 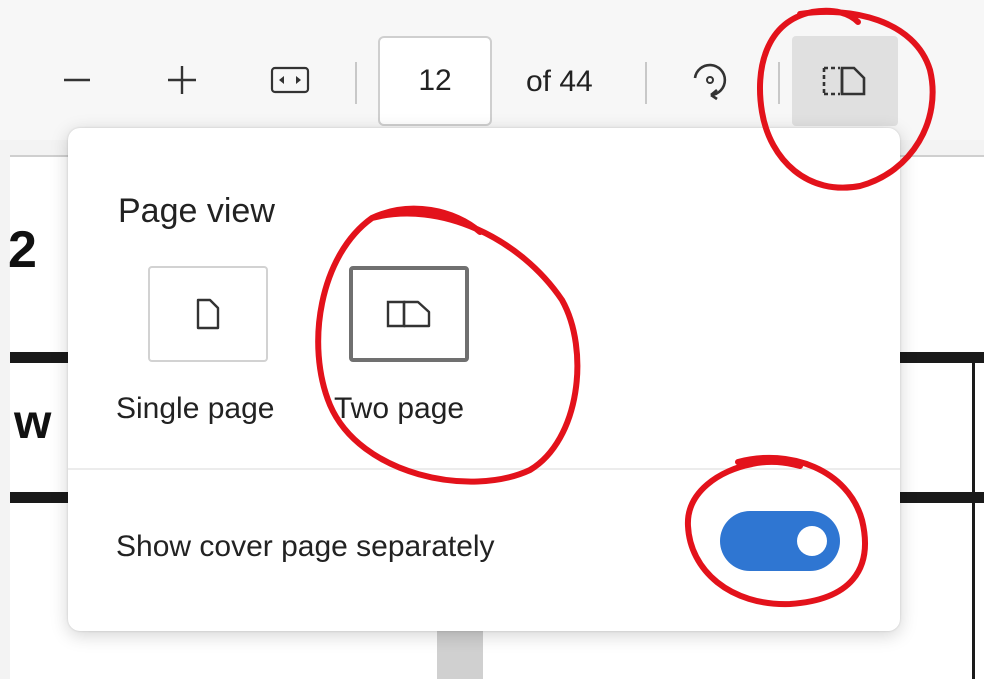 What do you see at coordinates (460, 653) in the screenshot?
I see `scrollbar-thumb` at bounding box center [460, 653].